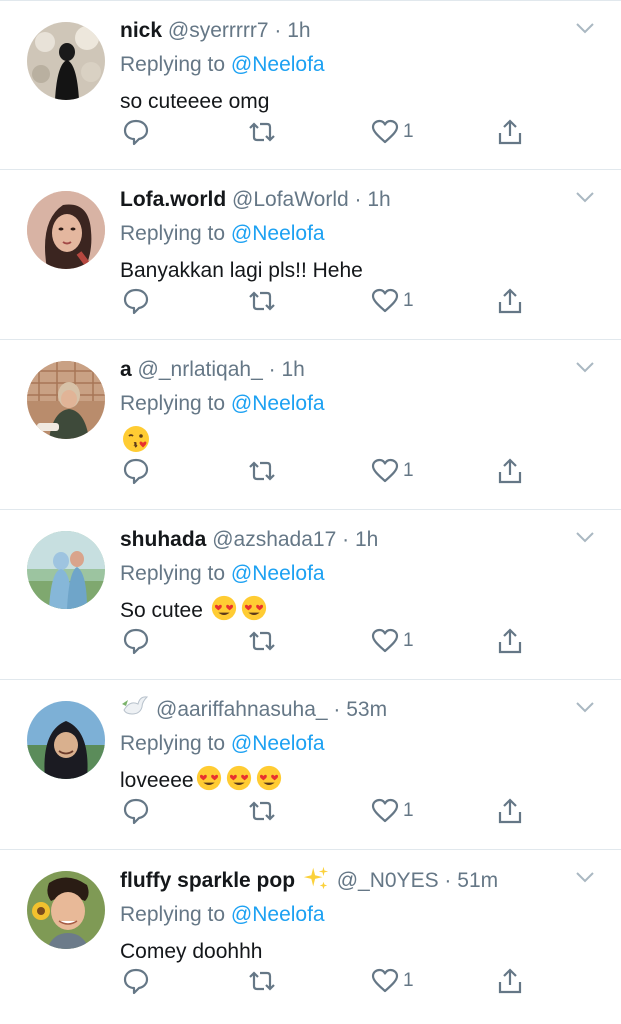 Image resolution: width=621 pixels, height=1024 pixels. What do you see at coordinates (218, 30) in the screenshot?
I see `user-handle: @syerrrrr7` at bounding box center [218, 30].